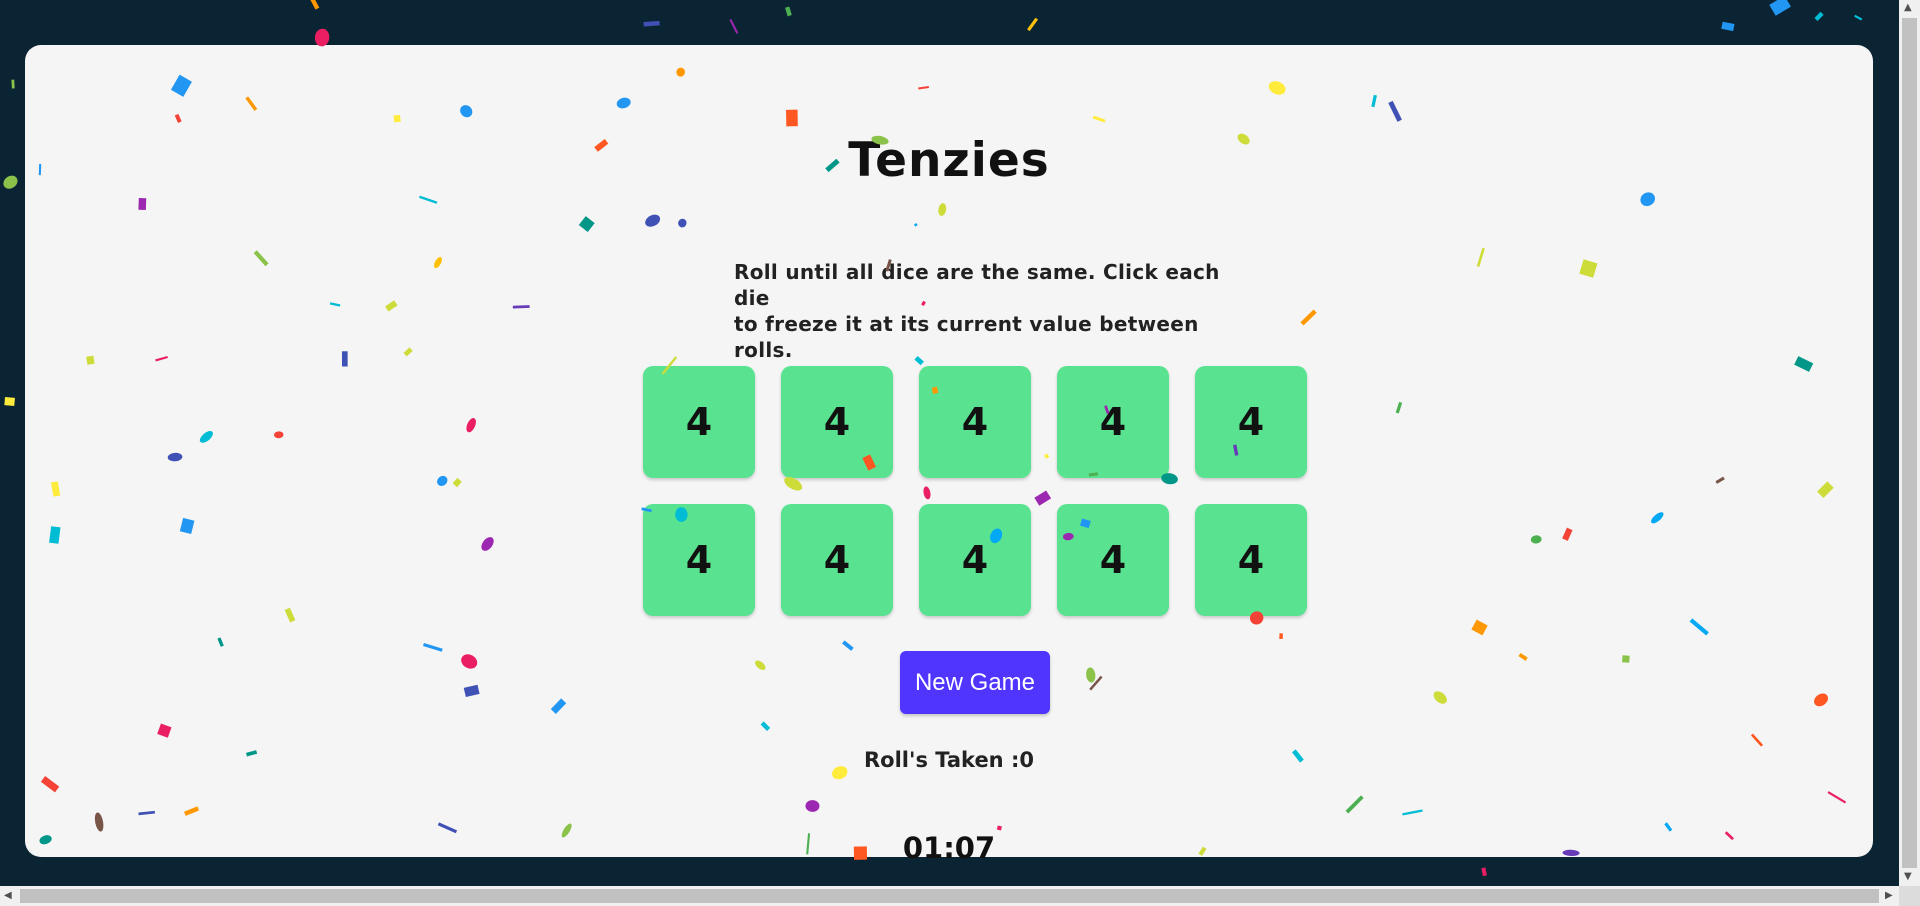 This screenshot has height=906, width=1920. What do you see at coordinates (8, 896) in the screenshot?
I see `scroll-left-arrow-icon: ◀` at bounding box center [8, 896].